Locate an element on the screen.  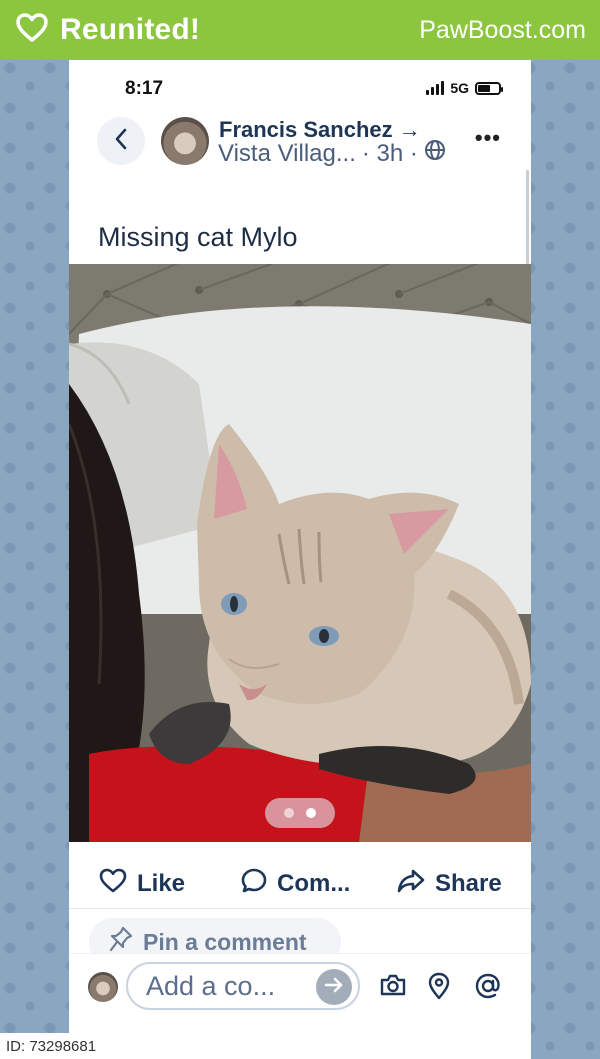
comment-input is located at coordinates (226, 986).